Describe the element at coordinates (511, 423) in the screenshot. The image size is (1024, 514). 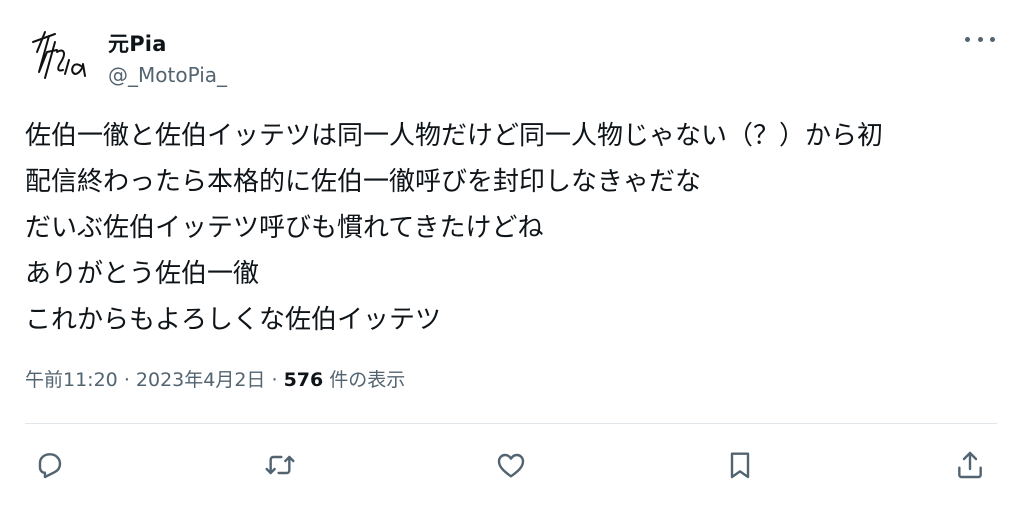
I see `divider` at that location.